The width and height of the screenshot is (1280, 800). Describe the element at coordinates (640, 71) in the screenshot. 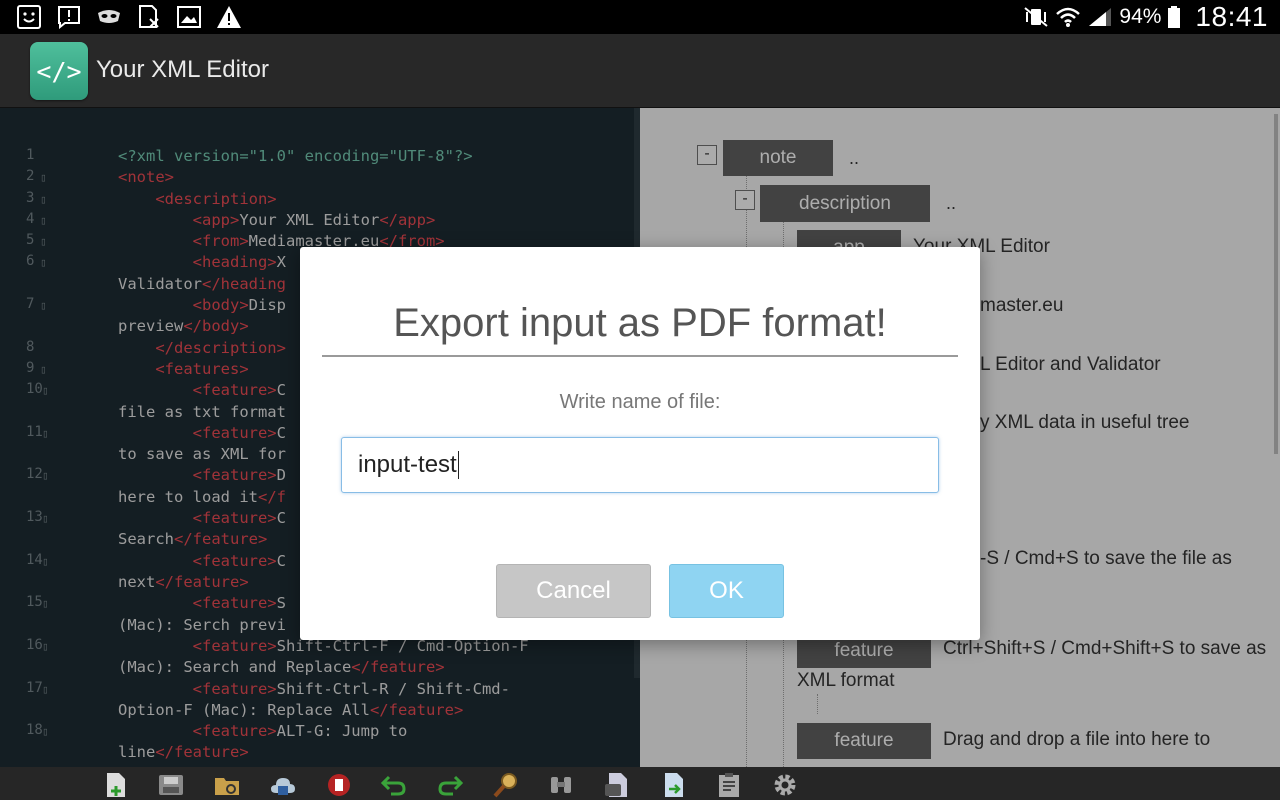

I see `action-bar: </> Your XML Editor` at that location.